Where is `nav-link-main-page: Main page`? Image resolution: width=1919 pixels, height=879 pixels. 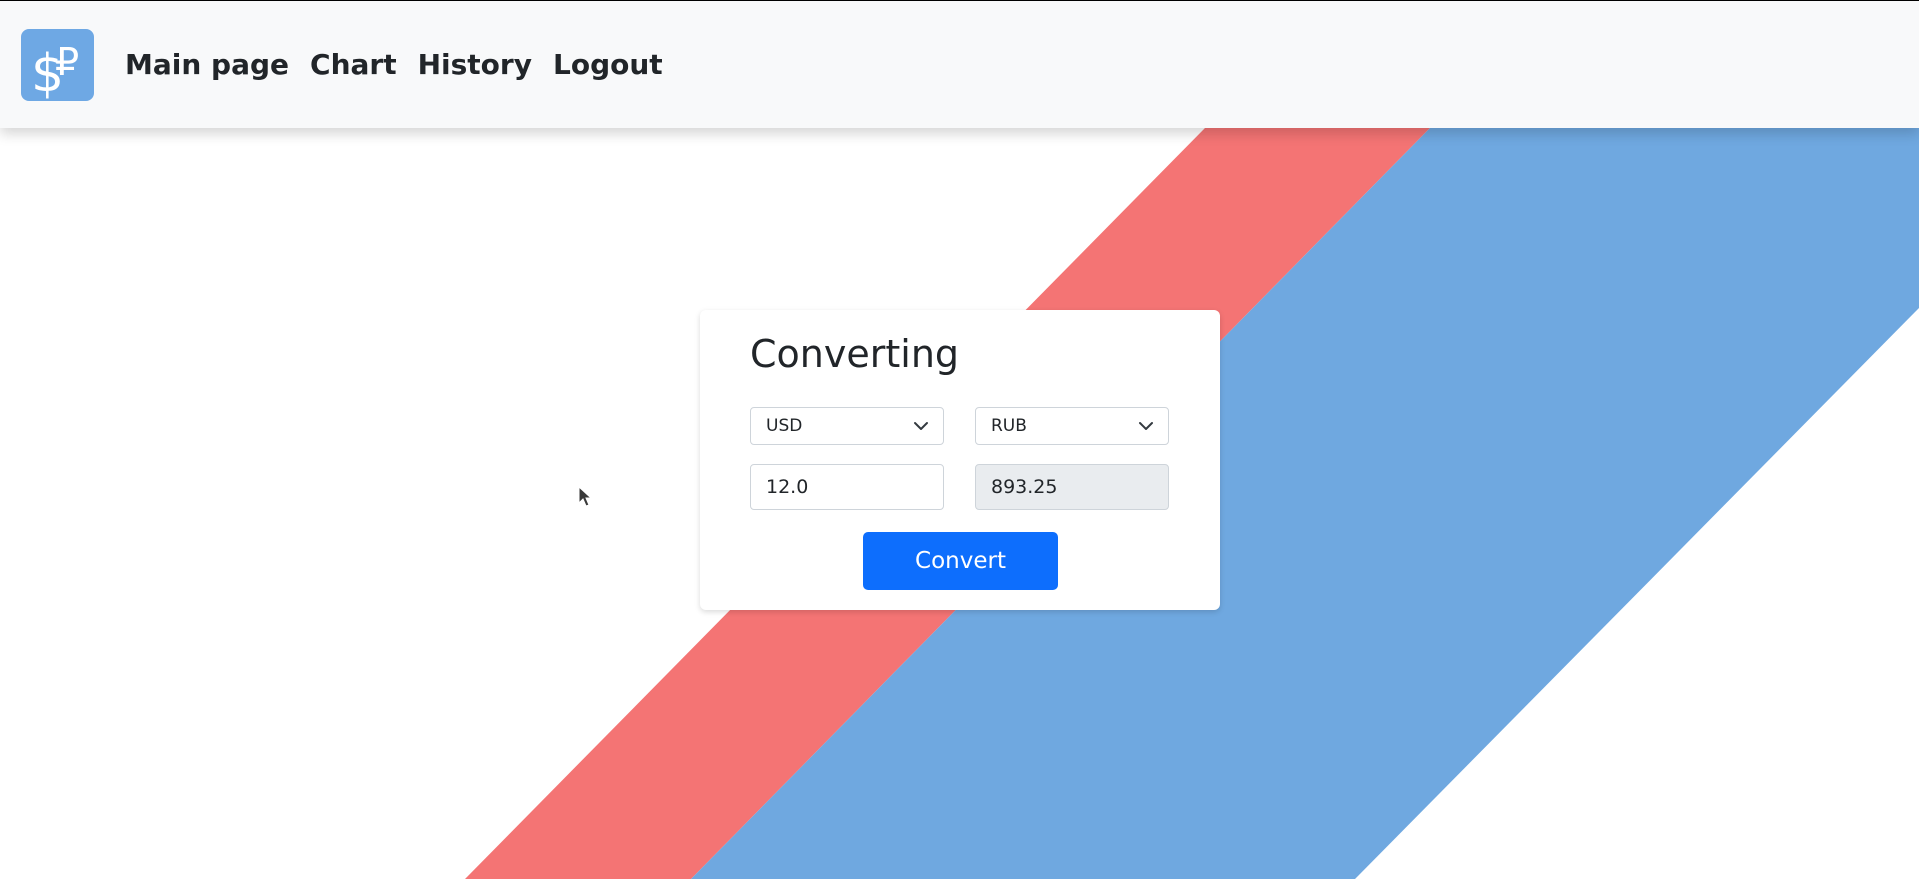
nav-link-main-page: Main page is located at coordinates (207, 64).